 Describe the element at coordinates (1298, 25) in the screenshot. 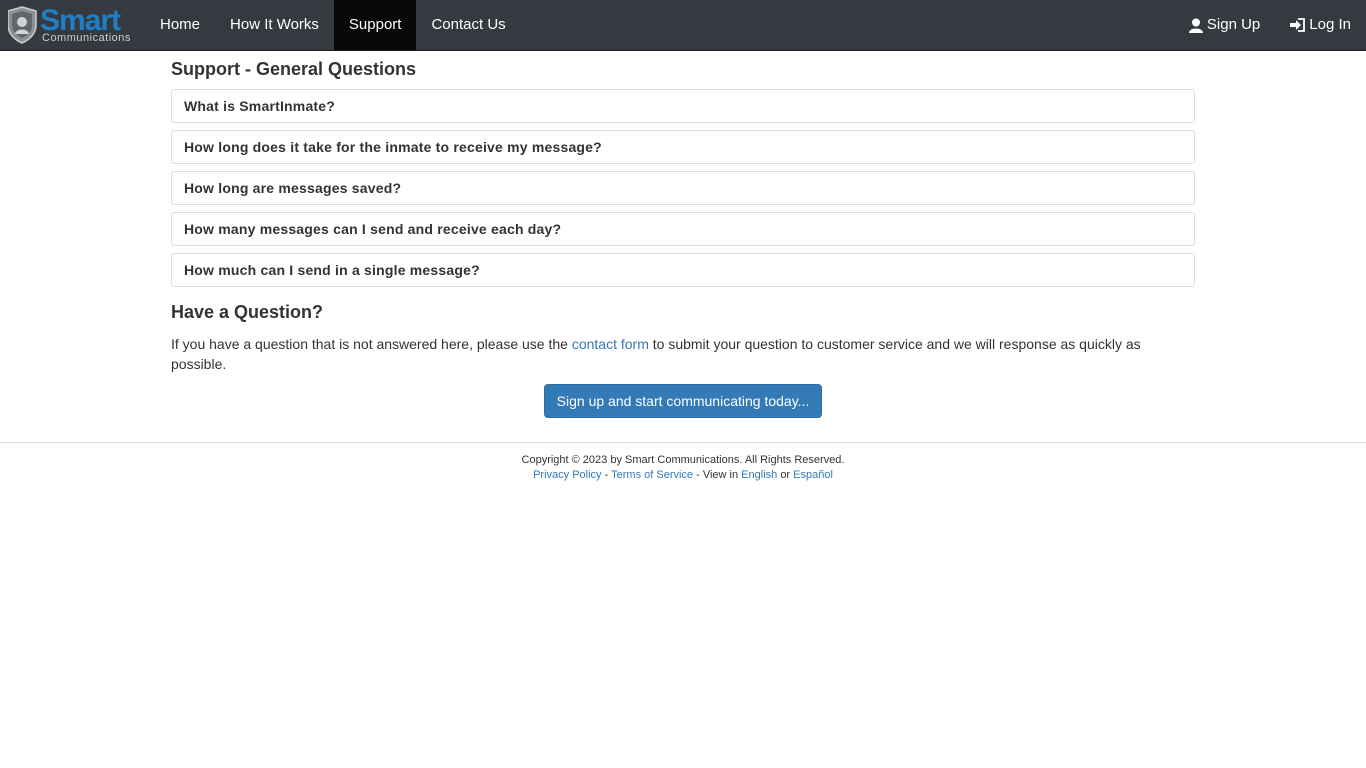

I see `login-icon` at that location.